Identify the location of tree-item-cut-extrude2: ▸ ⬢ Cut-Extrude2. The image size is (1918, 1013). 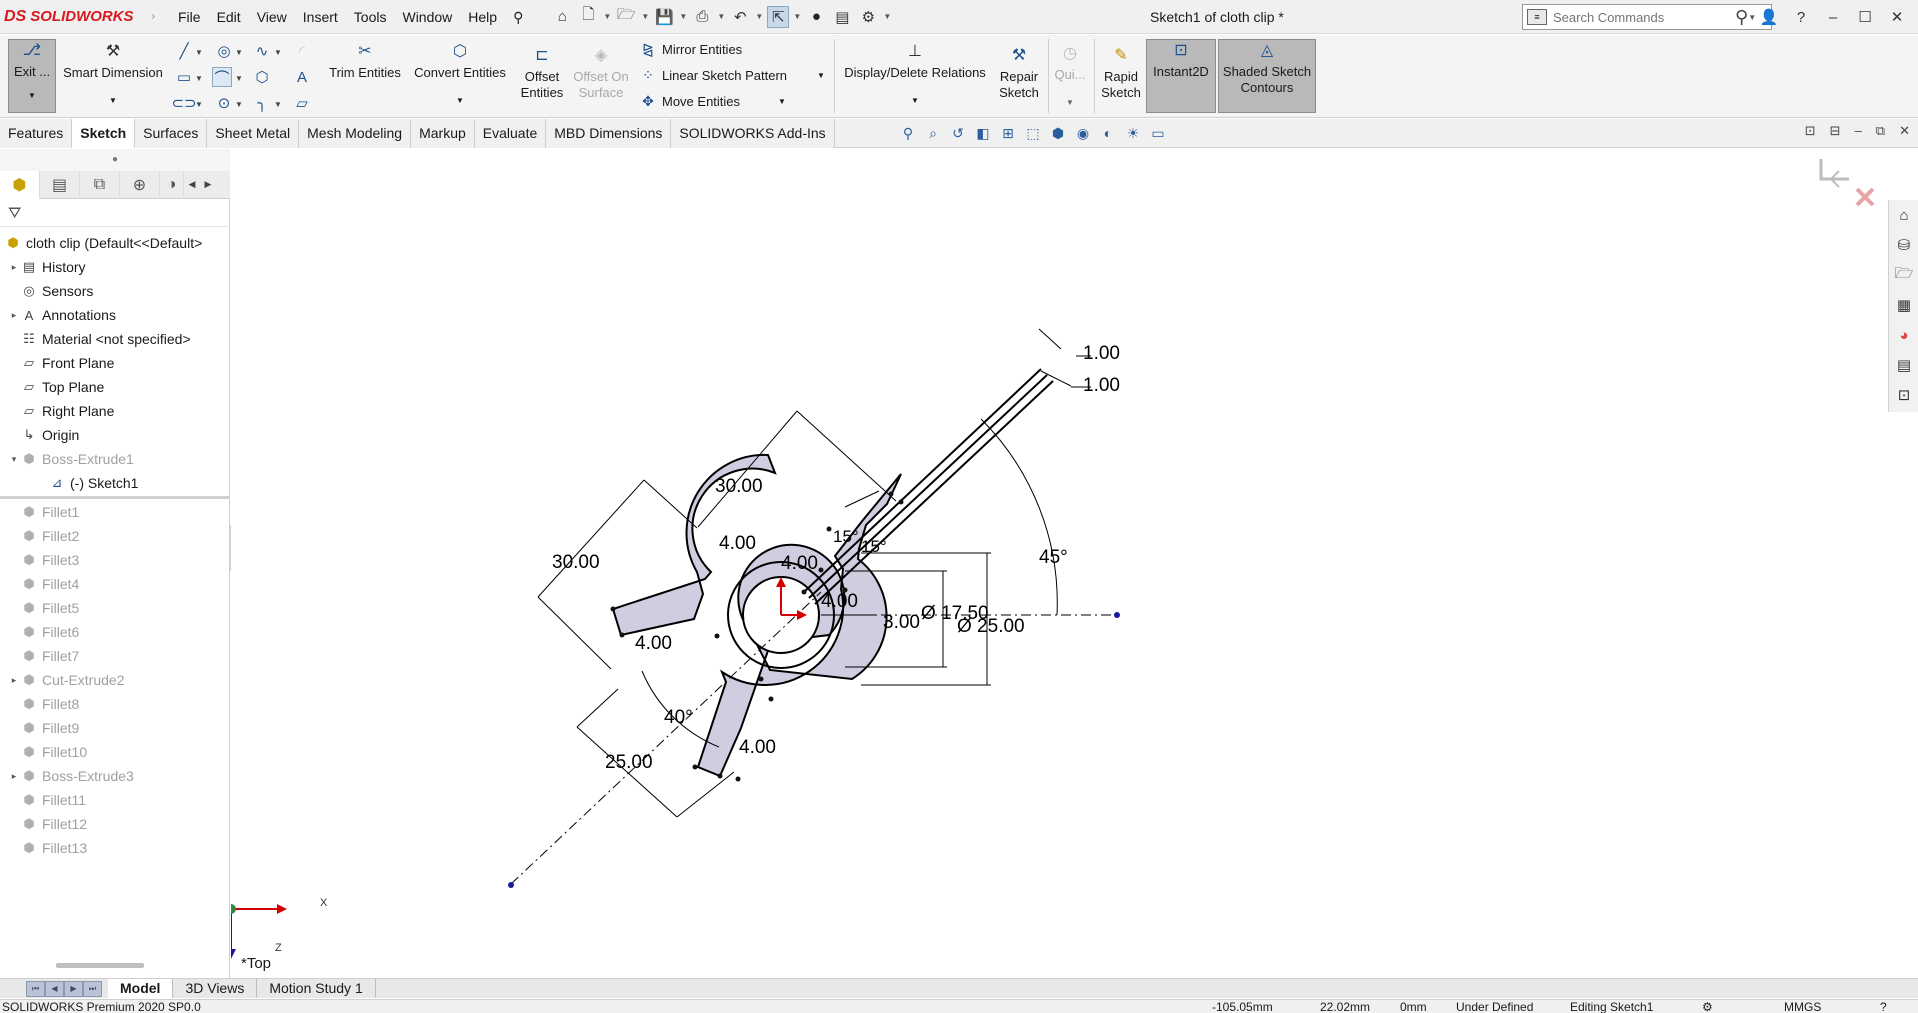
(115, 680).